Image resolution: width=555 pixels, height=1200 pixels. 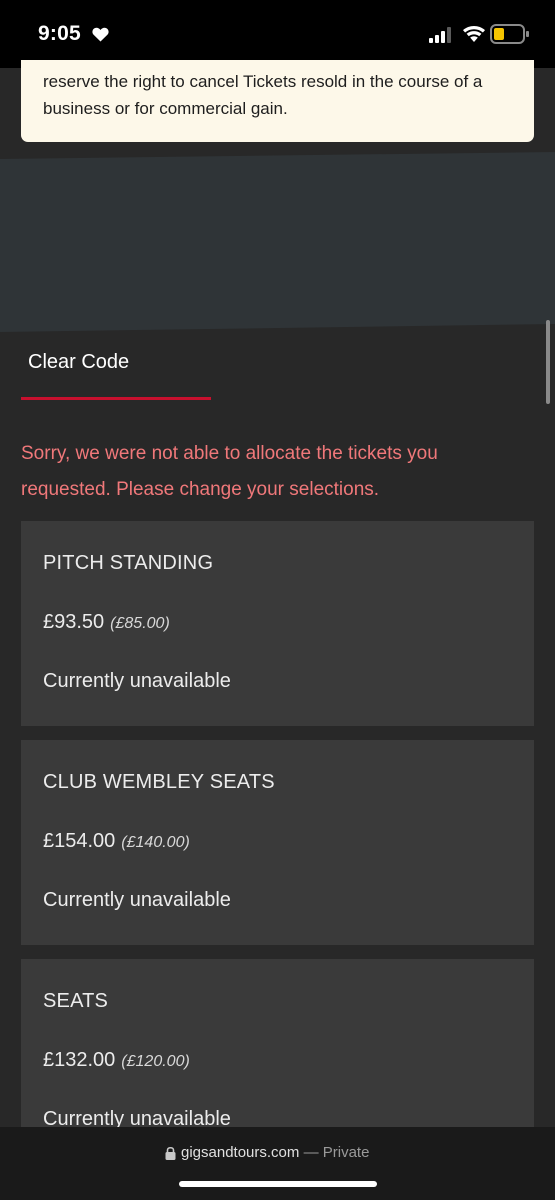 I want to click on ticket-price-value: £154.00, so click(x=79, y=841).